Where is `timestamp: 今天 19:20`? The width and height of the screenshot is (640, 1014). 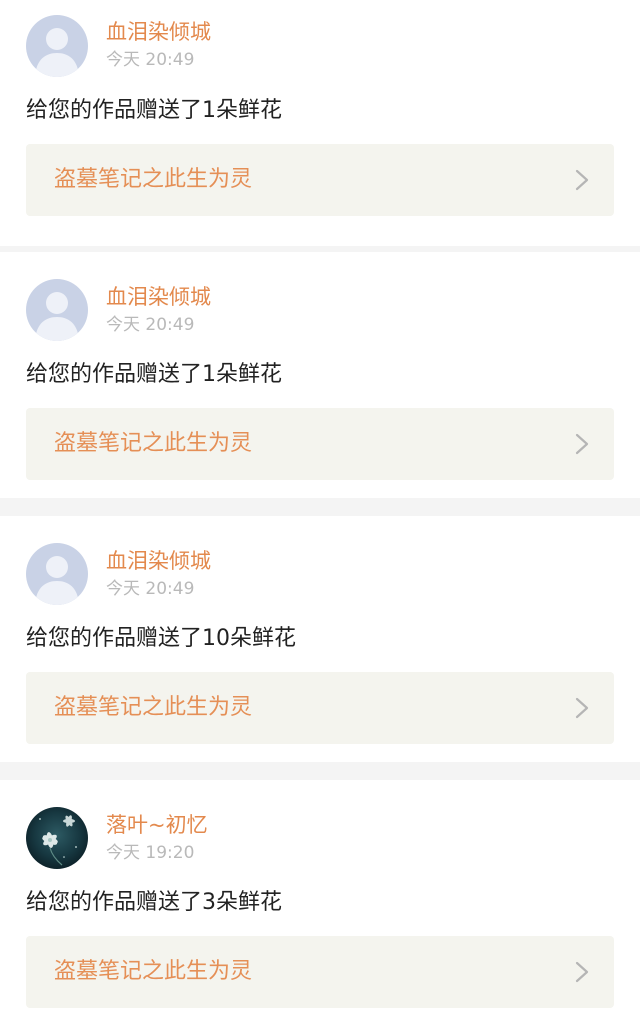 timestamp: 今天 19:20 is located at coordinates (150, 853).